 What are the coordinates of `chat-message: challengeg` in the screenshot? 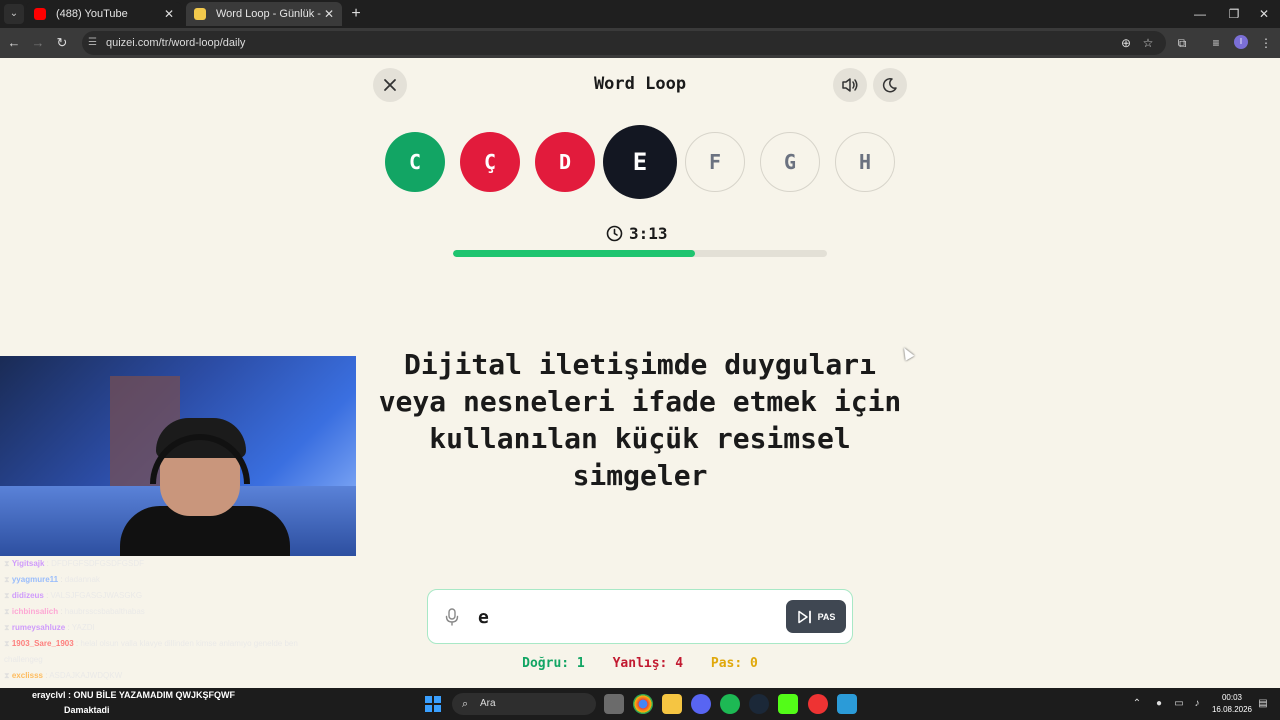 It's located at (23, 659).